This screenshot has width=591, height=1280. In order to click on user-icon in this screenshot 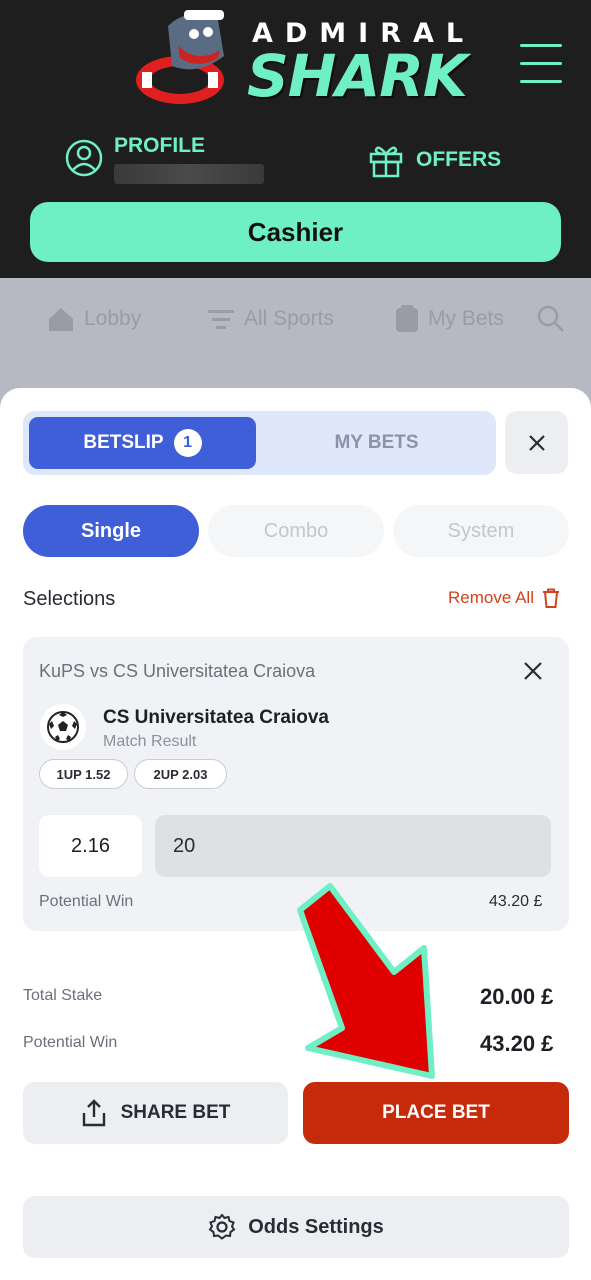, I will do `click(84, 158)`.